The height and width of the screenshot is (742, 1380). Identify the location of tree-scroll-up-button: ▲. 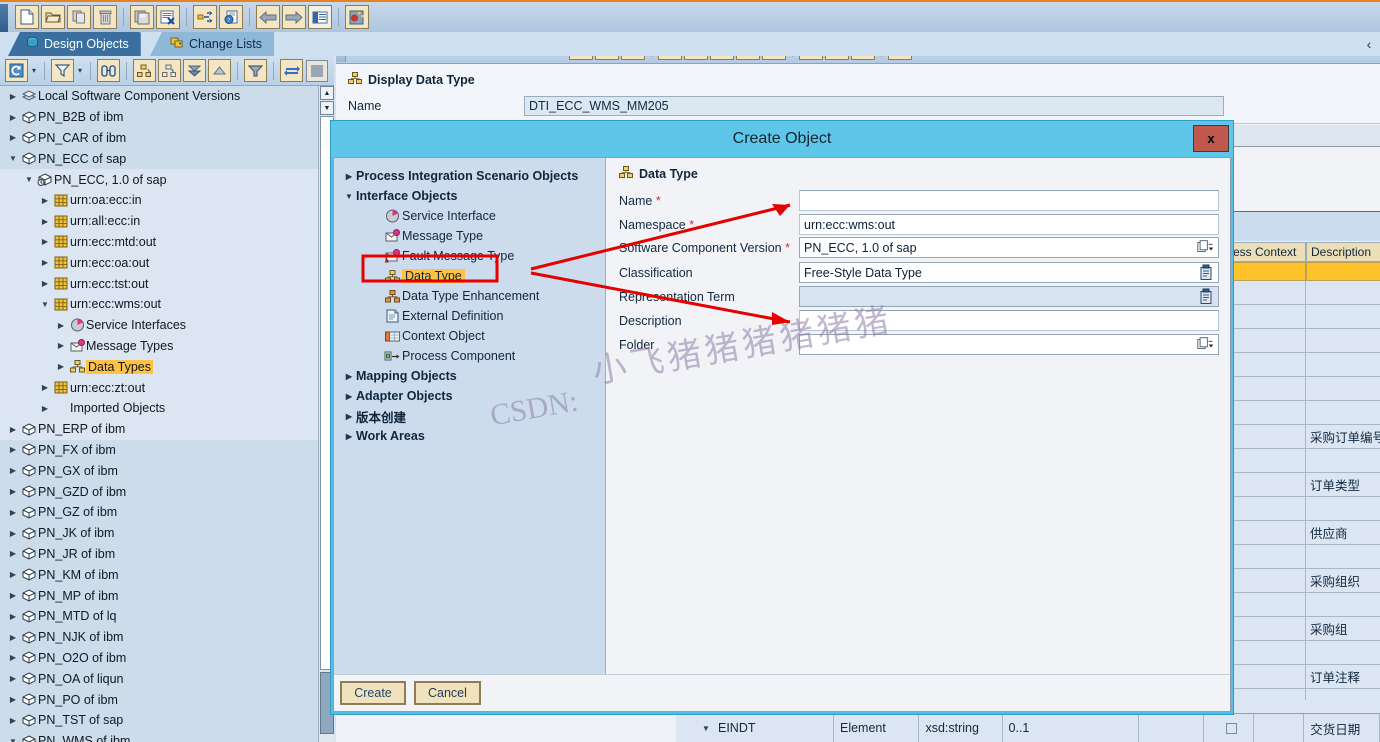
(327, 93).